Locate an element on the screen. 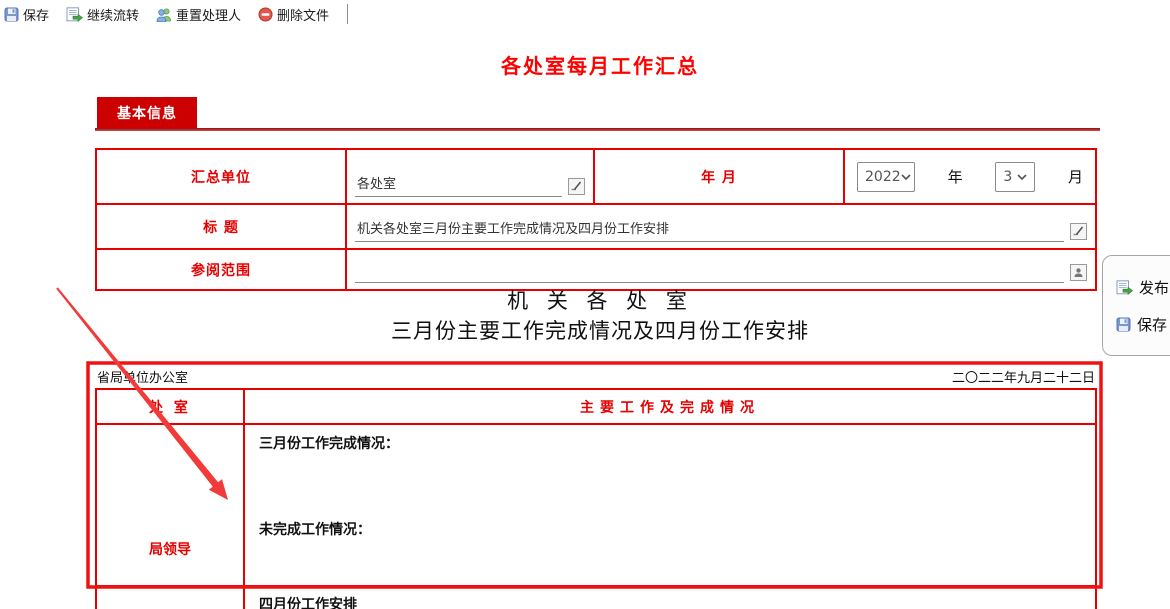 This screenshot has width=1170, height=609. title-cell: 机关各处室三月份主要工作完成情况及四月份工作安排 is located at coordinates (720, 225).